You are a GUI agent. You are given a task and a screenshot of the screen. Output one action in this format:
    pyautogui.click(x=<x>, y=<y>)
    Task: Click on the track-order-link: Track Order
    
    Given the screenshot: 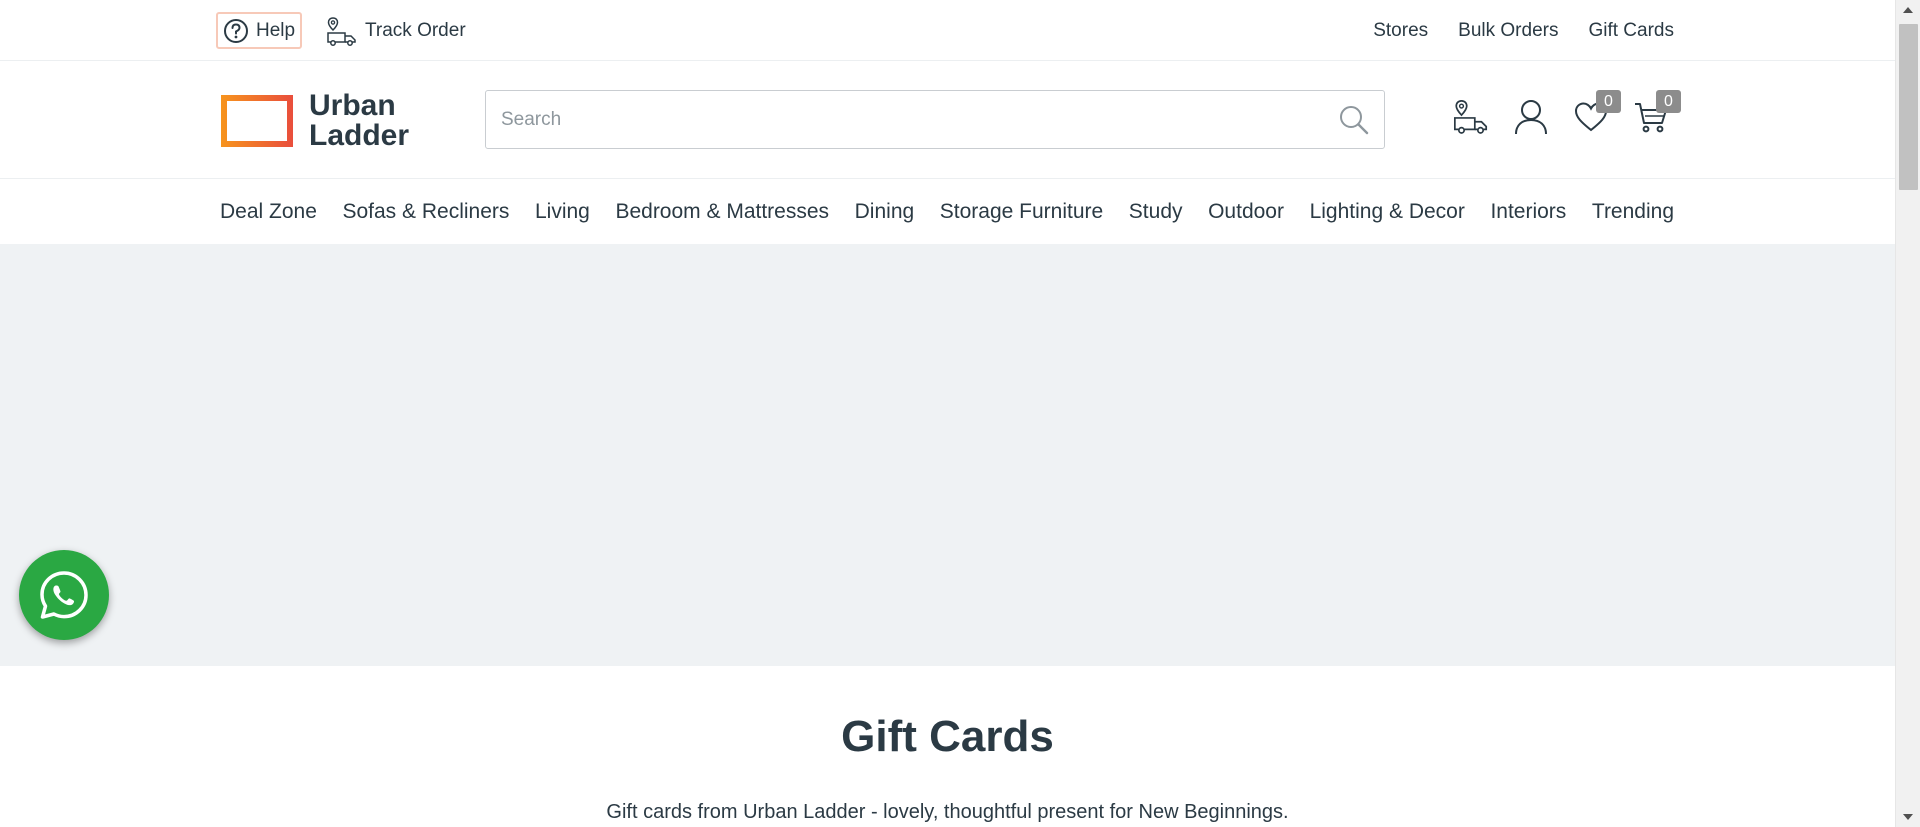 What is the action you would take?
    pyautogui.click(x=396, y=30)
    